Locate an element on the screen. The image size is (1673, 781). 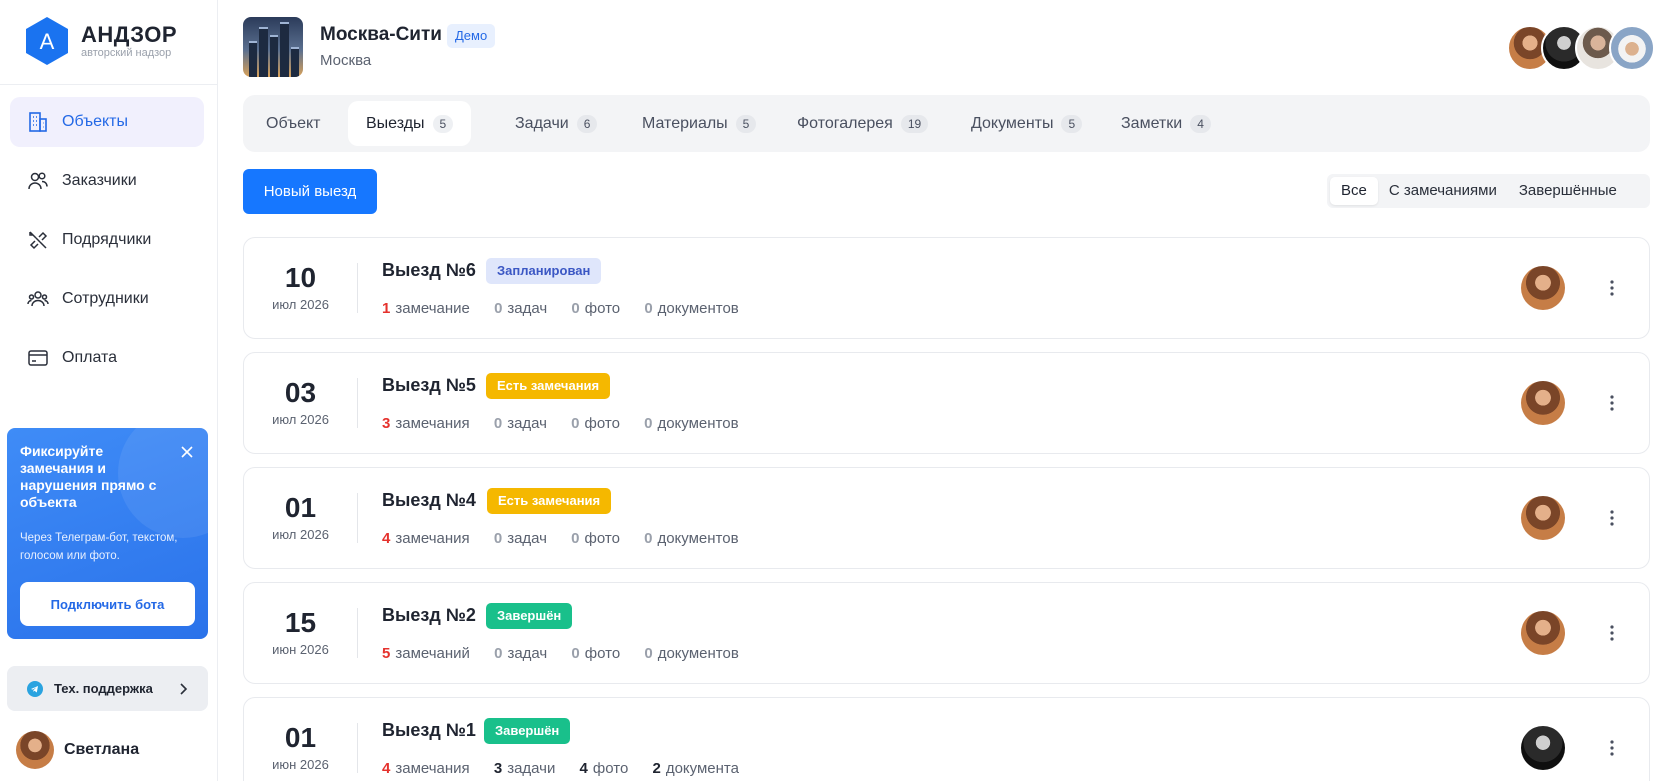
support-button: Тех. поддержка is located at coordinates (107, 688).